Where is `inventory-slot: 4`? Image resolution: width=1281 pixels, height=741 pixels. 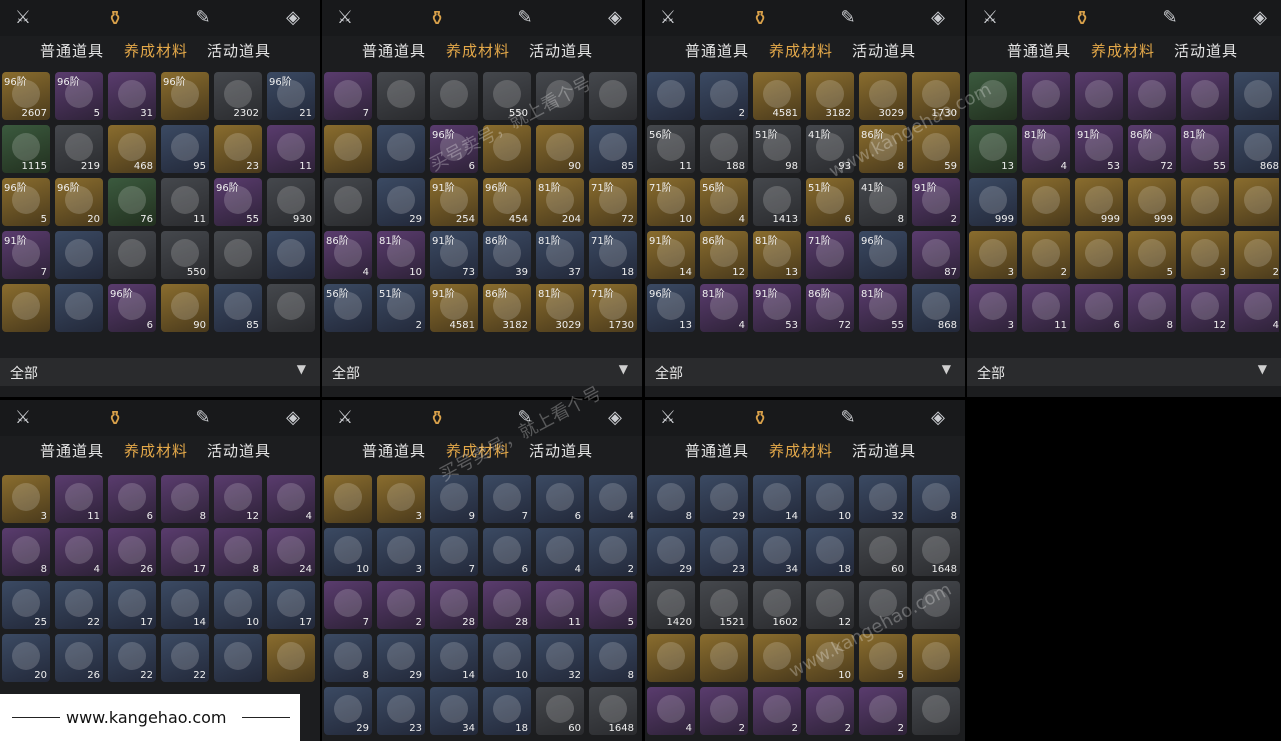
inventory-slot: 4 is located at coordinates (1256, 308).